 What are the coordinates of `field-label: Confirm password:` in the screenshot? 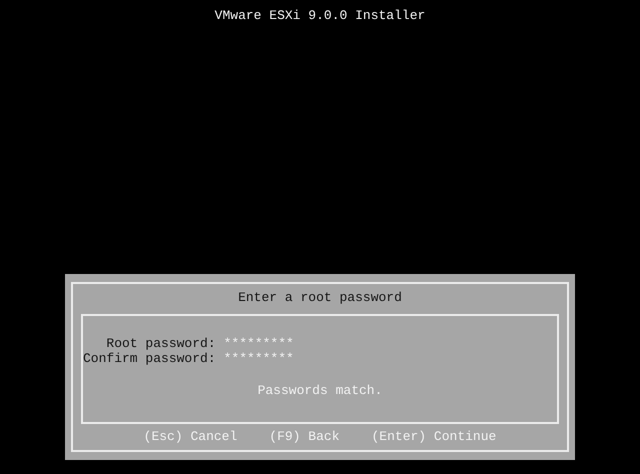 It's located at (149, 358).